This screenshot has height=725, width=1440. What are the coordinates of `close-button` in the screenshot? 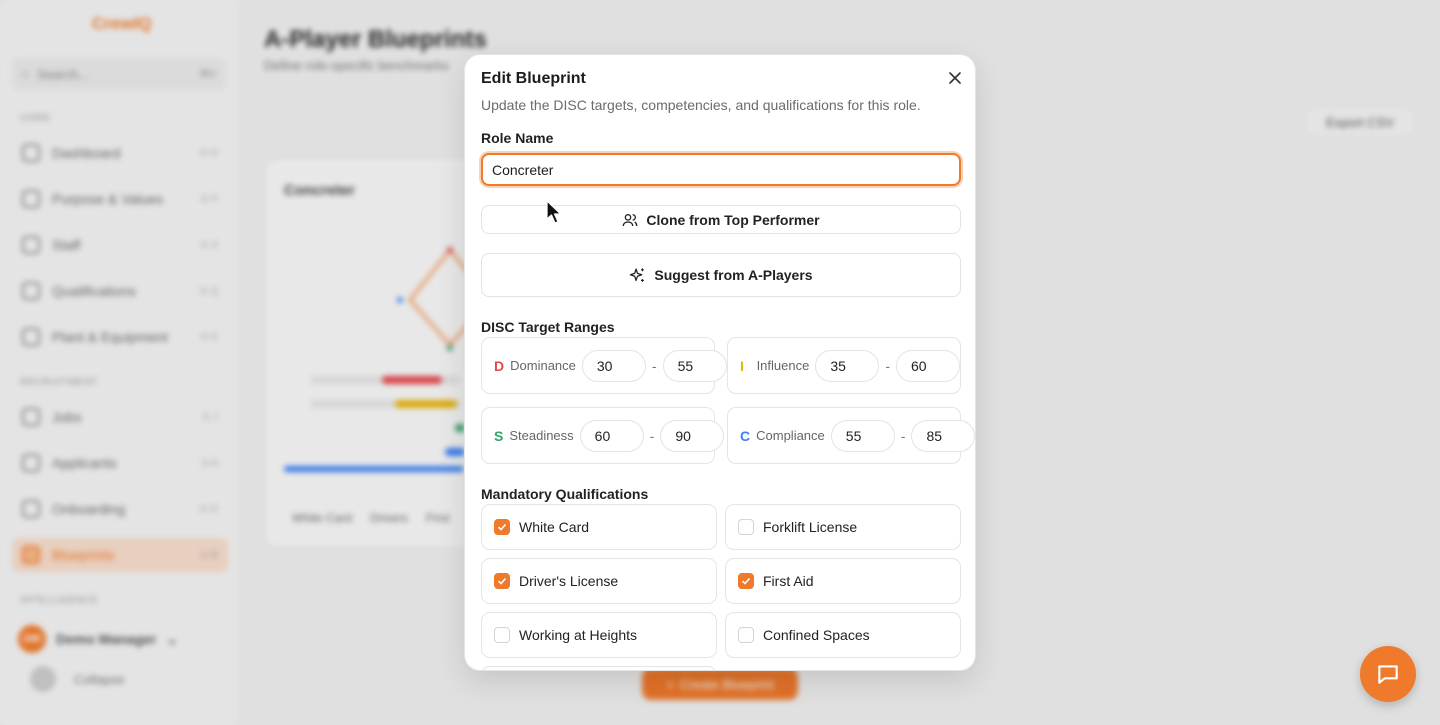 It's located at (955, 78).